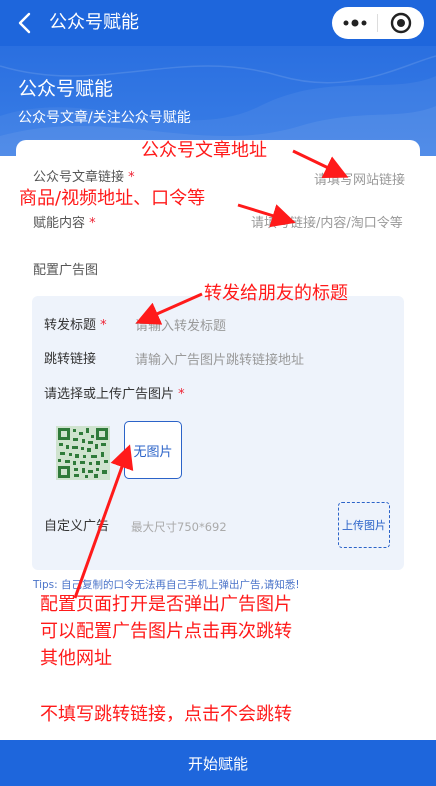 The height and width of the screenshot is (786, 436). What do you see at coordinates (359, 181) in the screenshot?
I see `article-link-input: 请填写网站链接` at bounding box center [359, 181].